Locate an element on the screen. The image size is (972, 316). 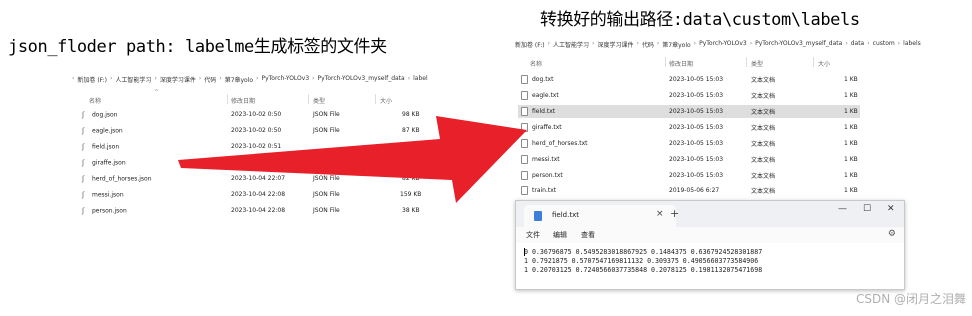
watermark: CSDN @闭月之泪舞 is located at coordinates (910, 299).